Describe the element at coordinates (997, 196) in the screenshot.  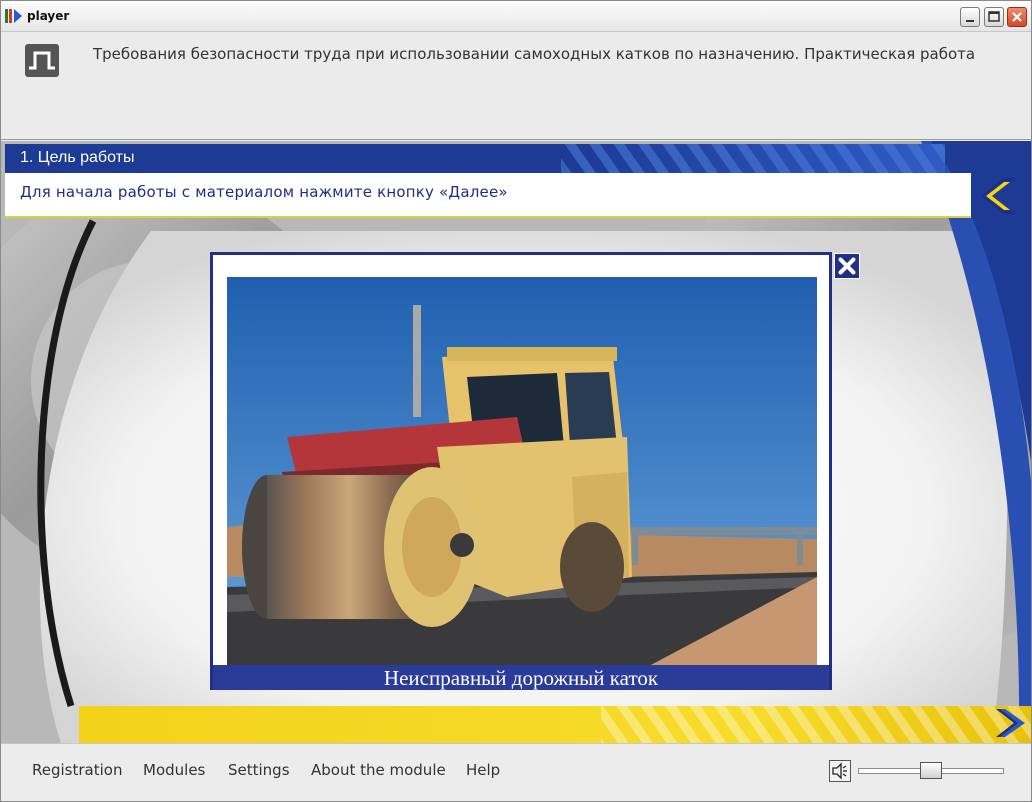
I see `chevron-left-icon` at that location.